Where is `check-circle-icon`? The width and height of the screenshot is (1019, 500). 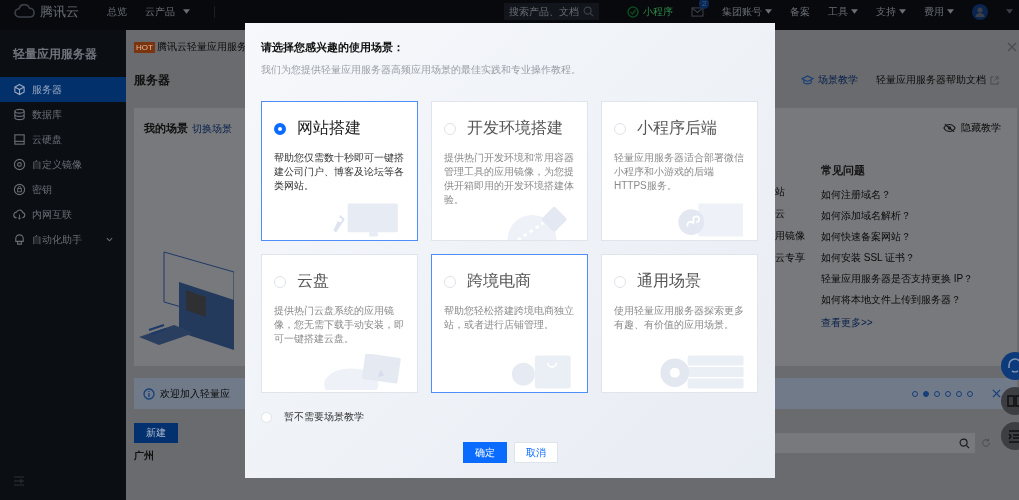 check-circle-icon is located at coordinates (633, 11).